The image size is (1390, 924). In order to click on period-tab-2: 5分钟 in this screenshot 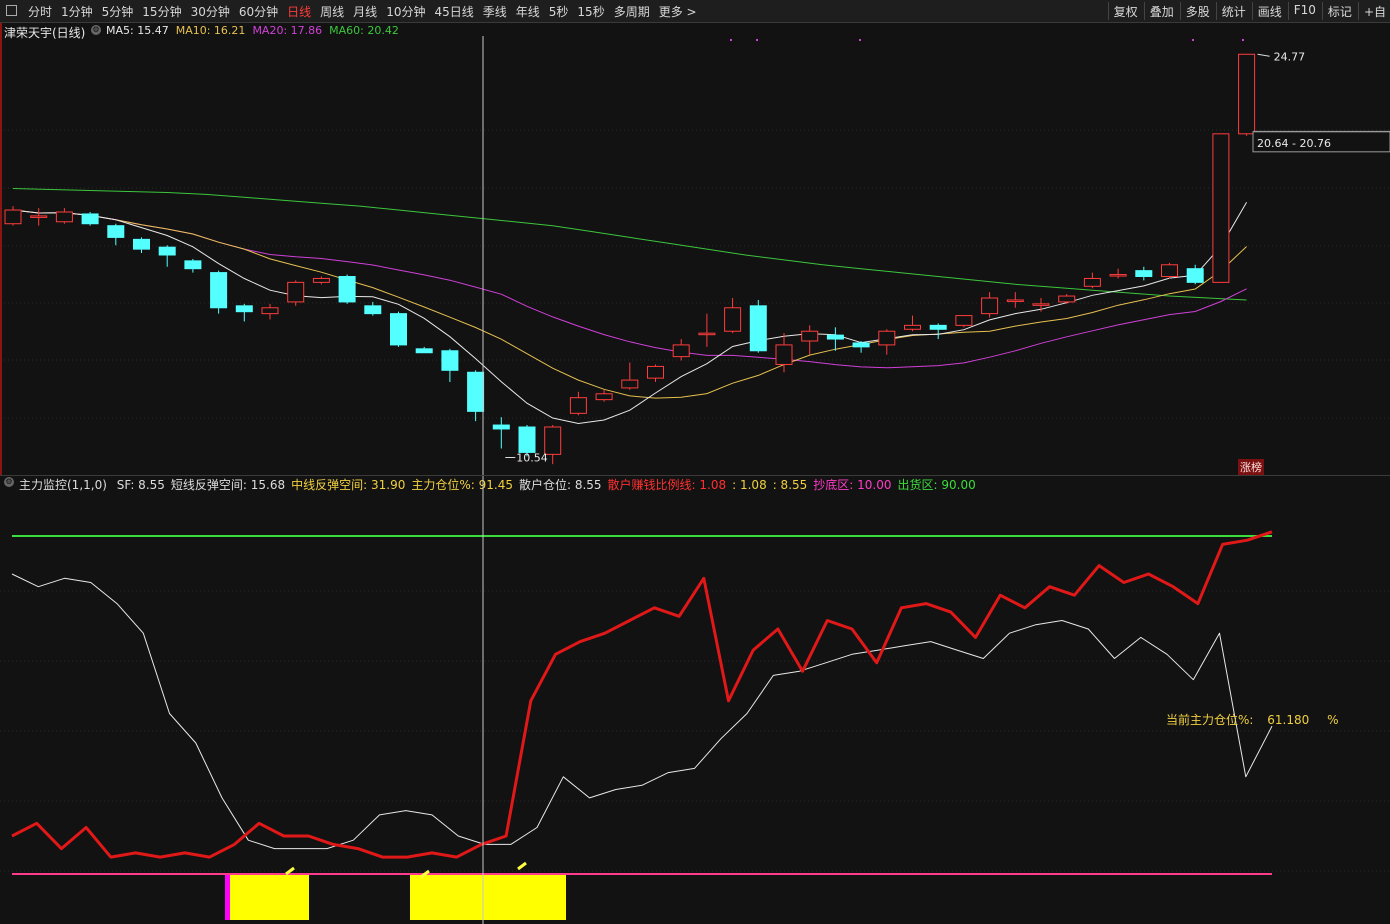, I will do `click(118, 11)`.